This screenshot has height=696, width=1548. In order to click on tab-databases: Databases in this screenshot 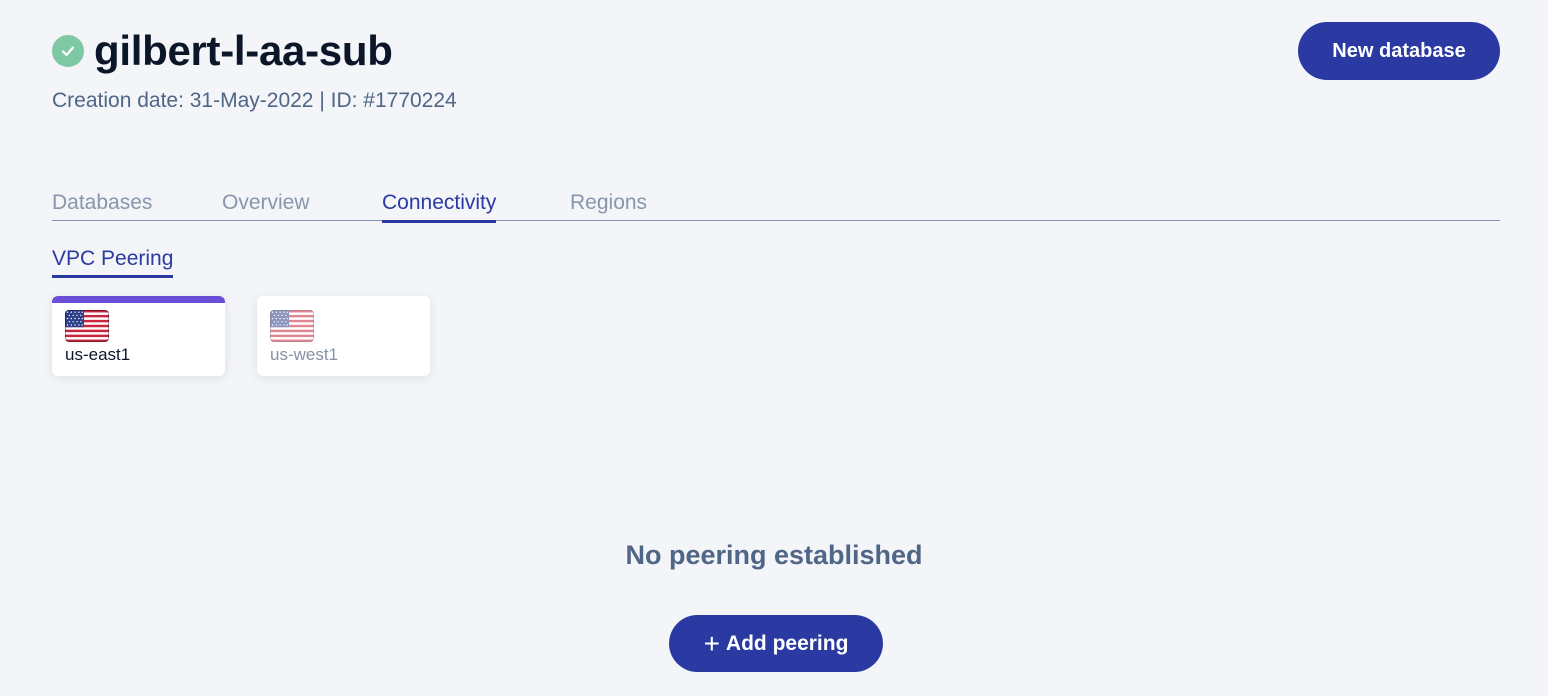, I will do `click(102, 205)`.